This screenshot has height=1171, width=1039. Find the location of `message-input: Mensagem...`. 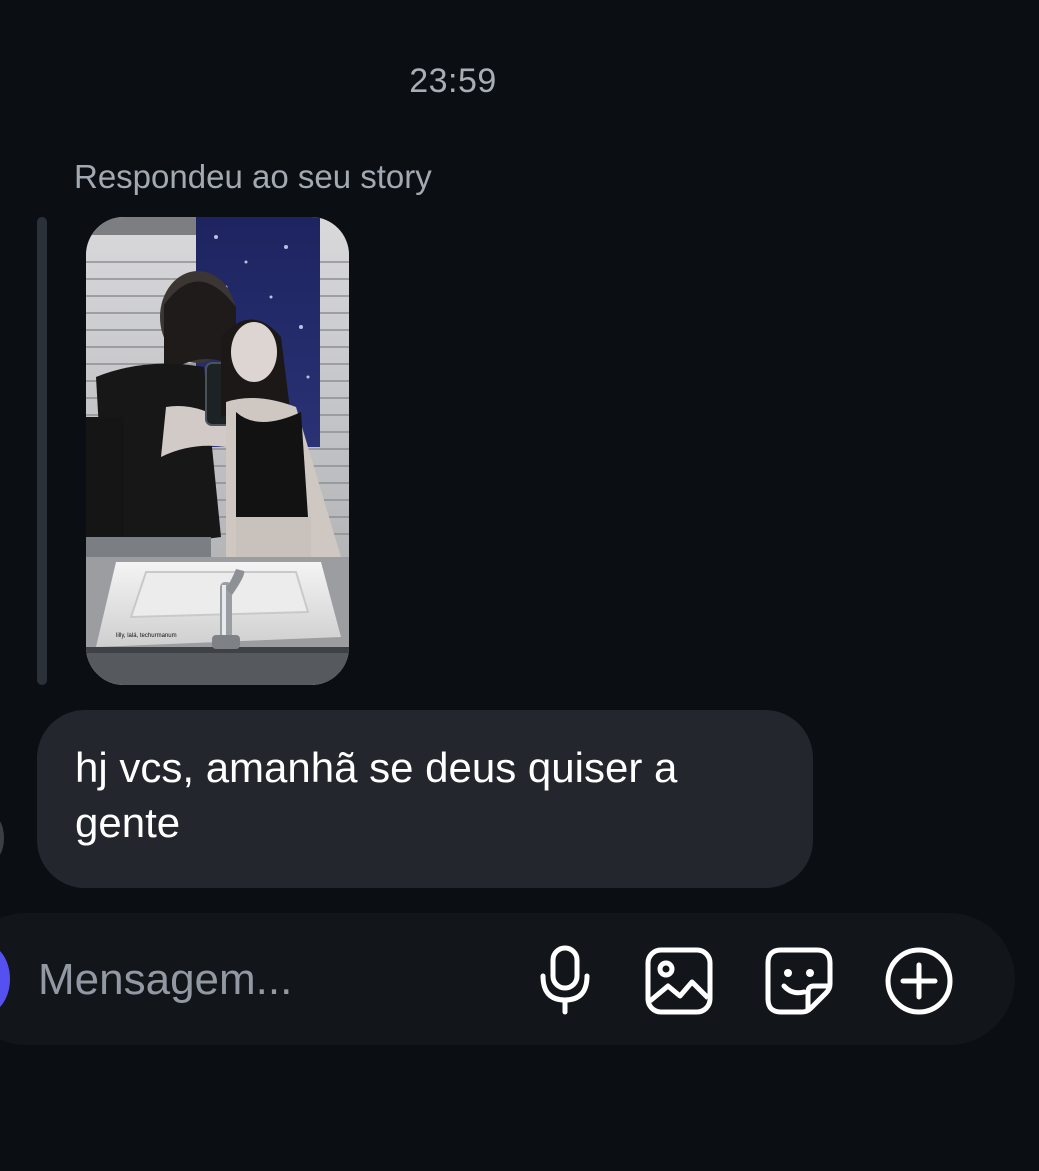

message-input: Mensagem... is located at coordinates (165, 980).